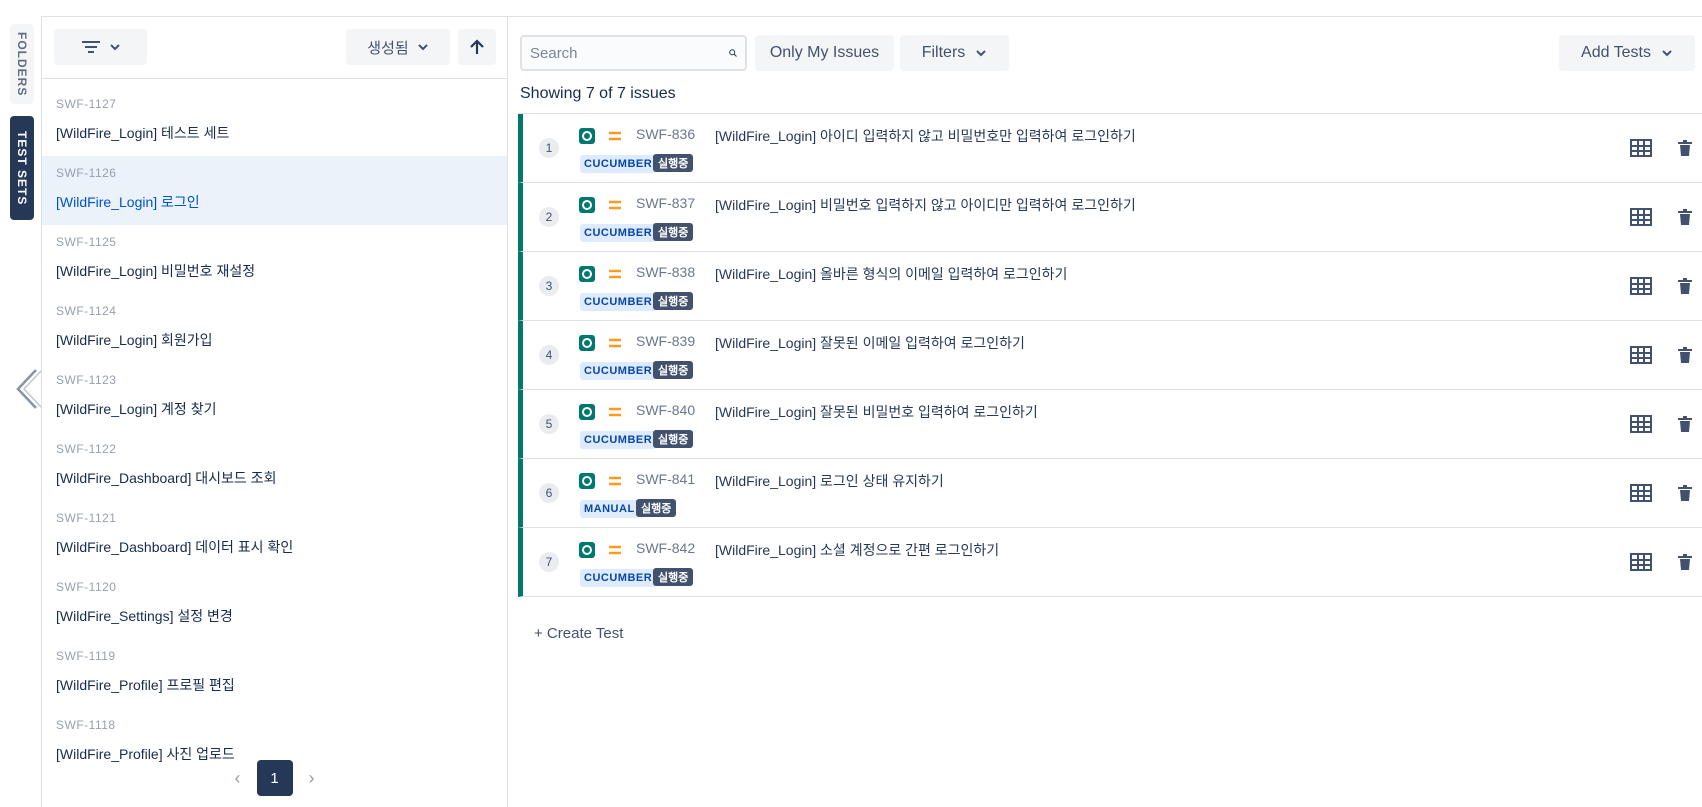  I want to click on test-set-title: [WildFire_Login] 회원가입, so click(134, 340).